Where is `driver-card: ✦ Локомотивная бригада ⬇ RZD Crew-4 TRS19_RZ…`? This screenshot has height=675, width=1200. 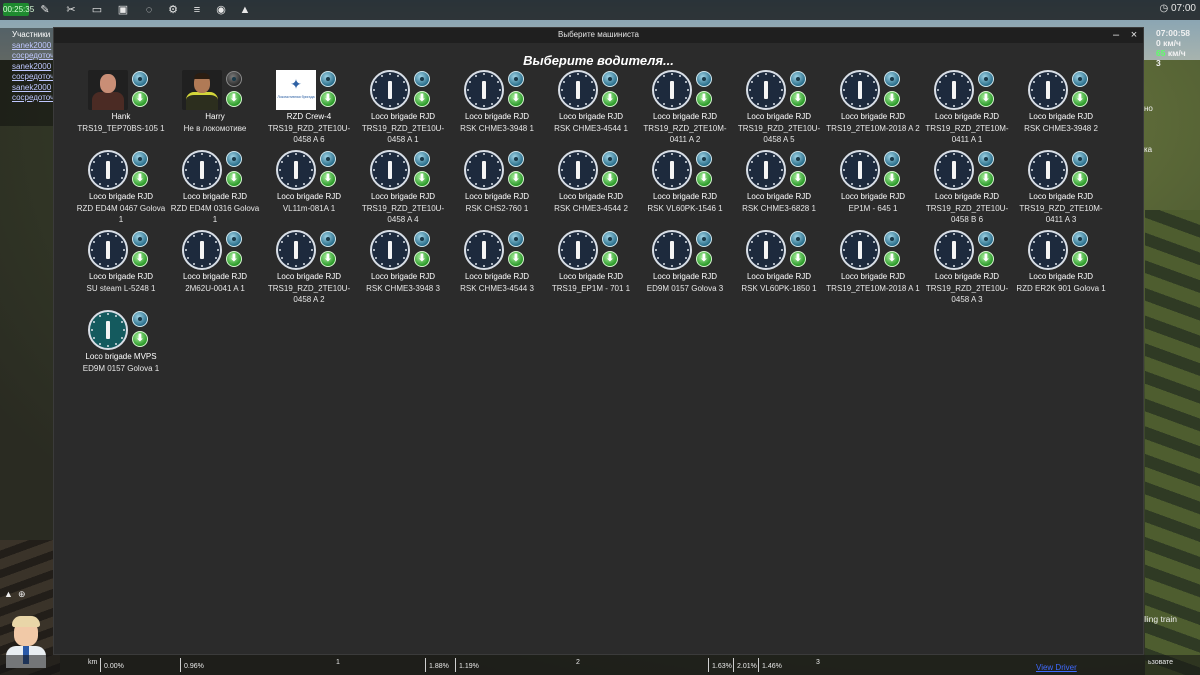 driver-card: ✦ Локомотивная бригада ⬇ RZD Crew-4 TRS19_RZ… is located at coordinates (309, 110).